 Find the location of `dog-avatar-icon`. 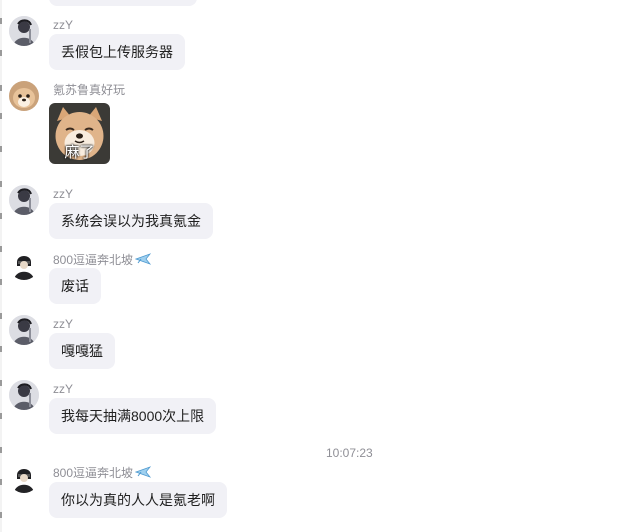

dog-avatar-icon is located at coordinates (24, 96).